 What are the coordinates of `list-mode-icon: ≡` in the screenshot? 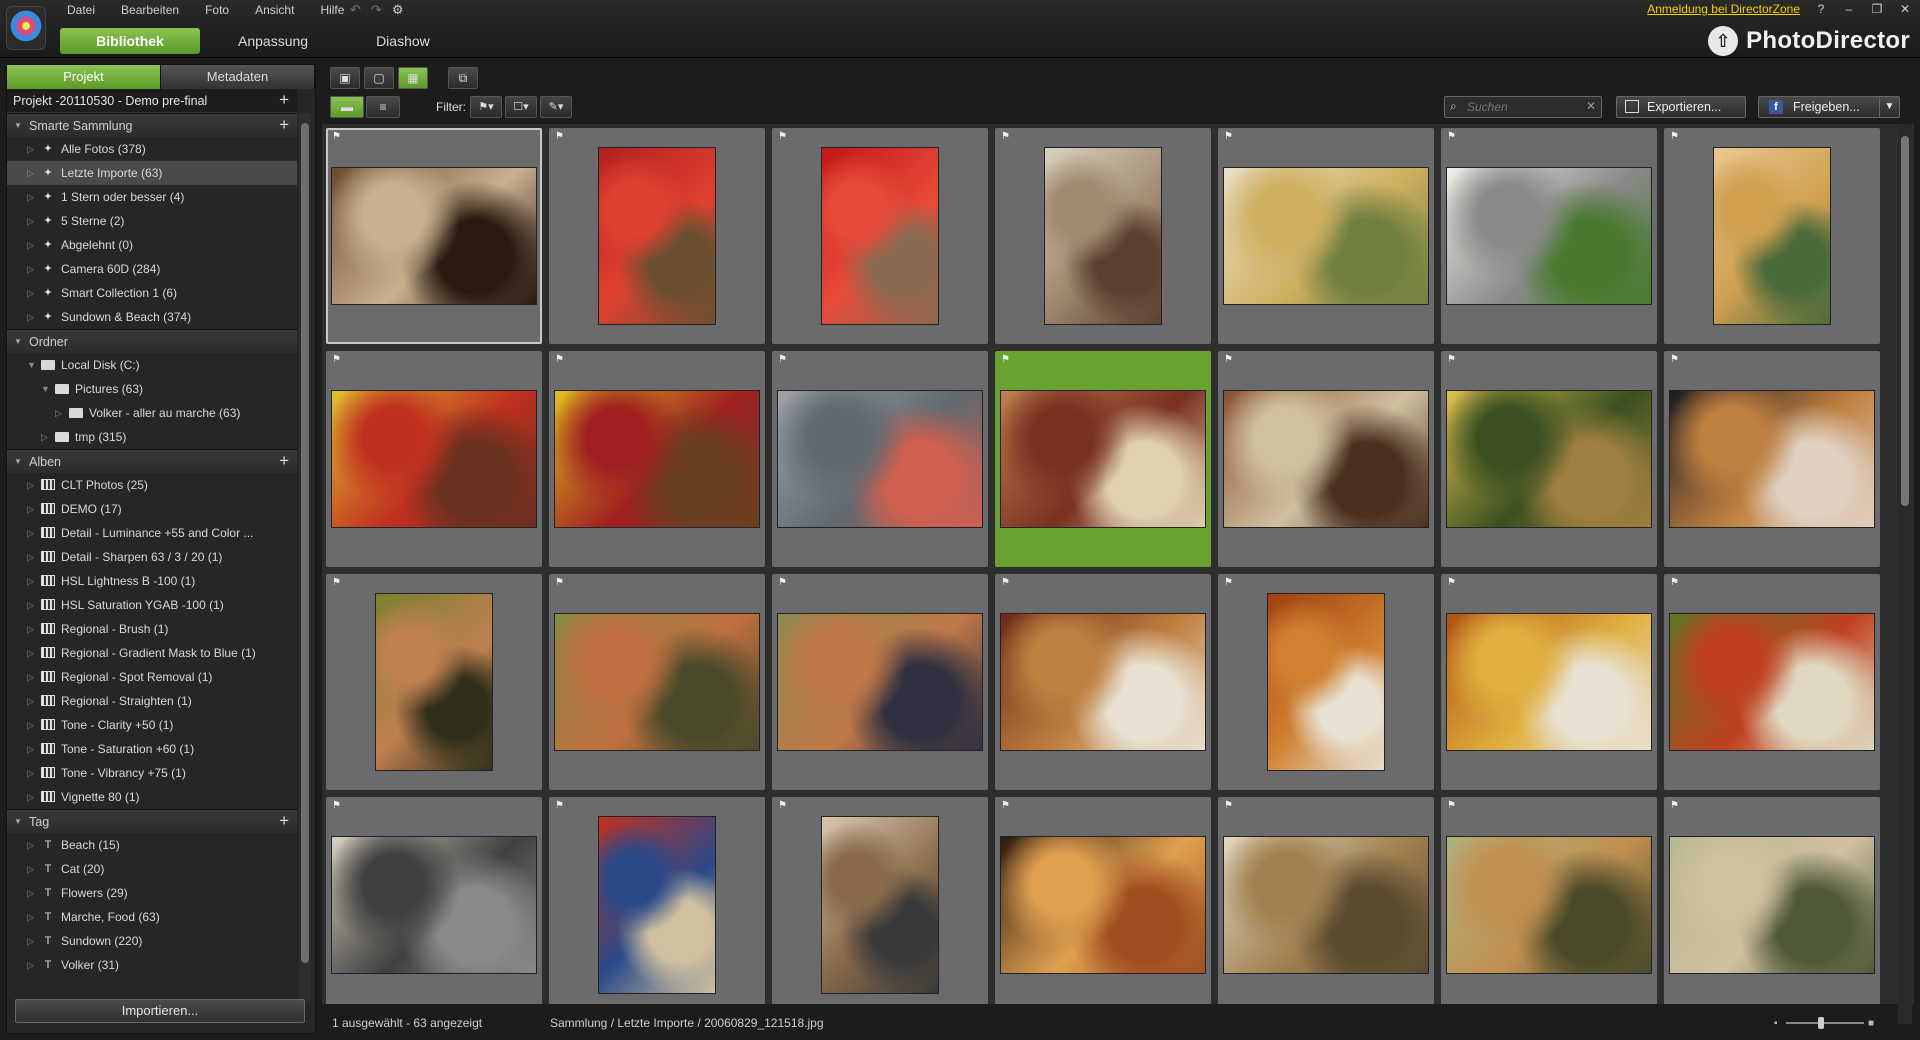 It's located at (383, 107).